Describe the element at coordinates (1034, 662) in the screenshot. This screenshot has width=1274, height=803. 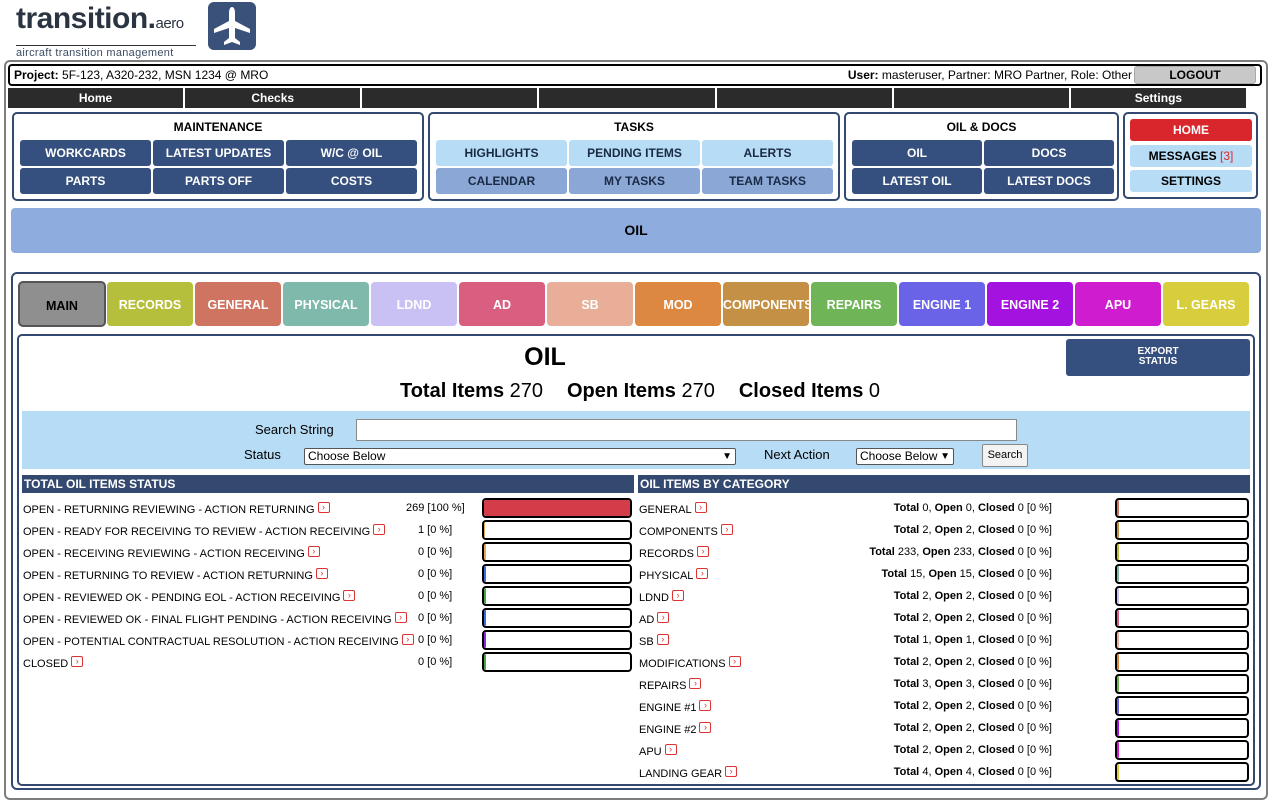
I see `category-closed: 0 [0 %]` at that location.